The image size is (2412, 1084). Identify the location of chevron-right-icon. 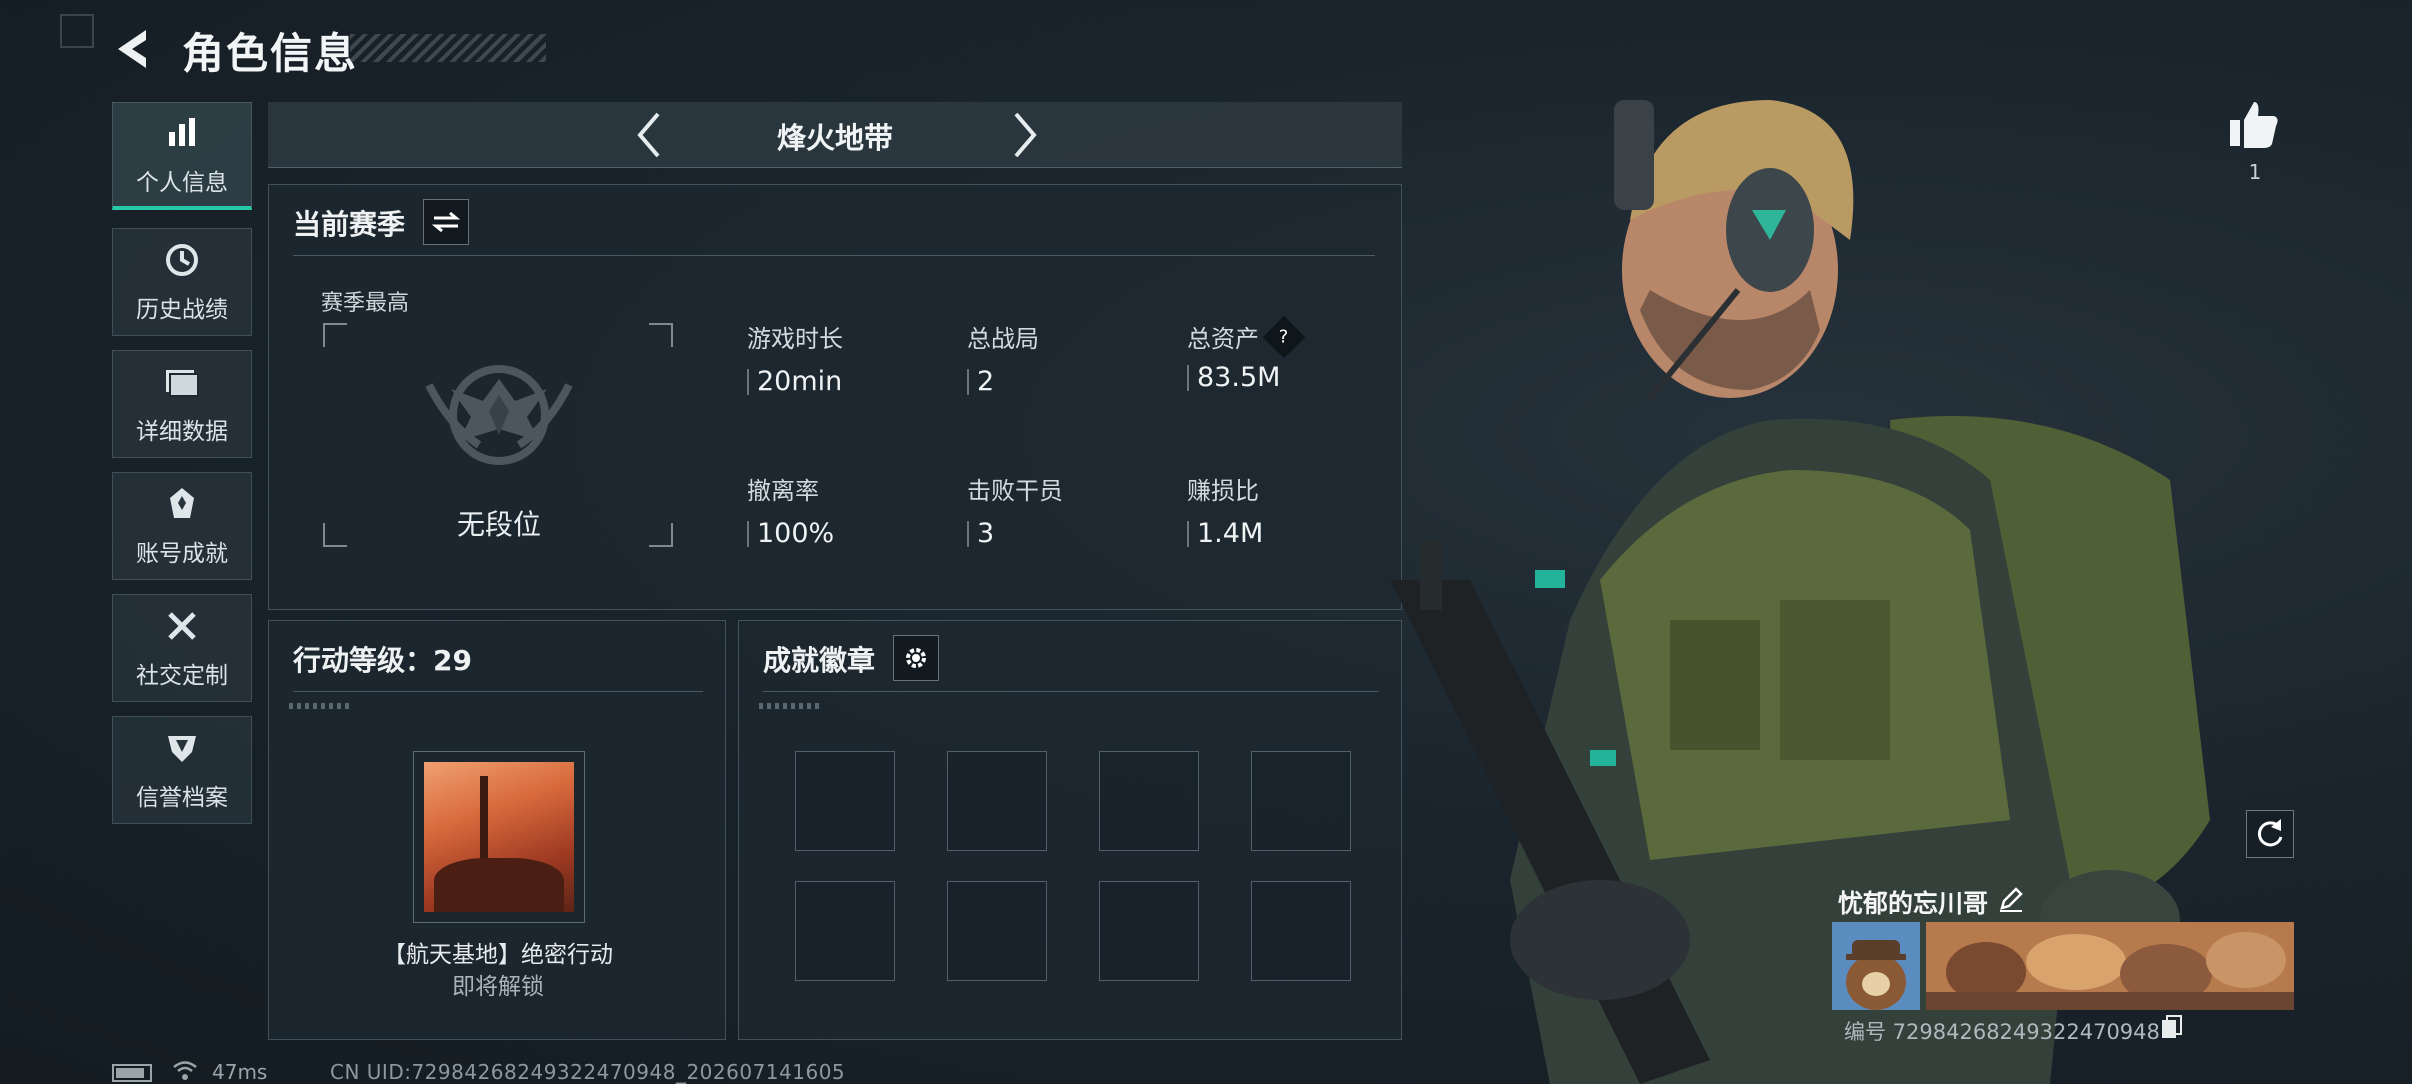
(1025, 135).